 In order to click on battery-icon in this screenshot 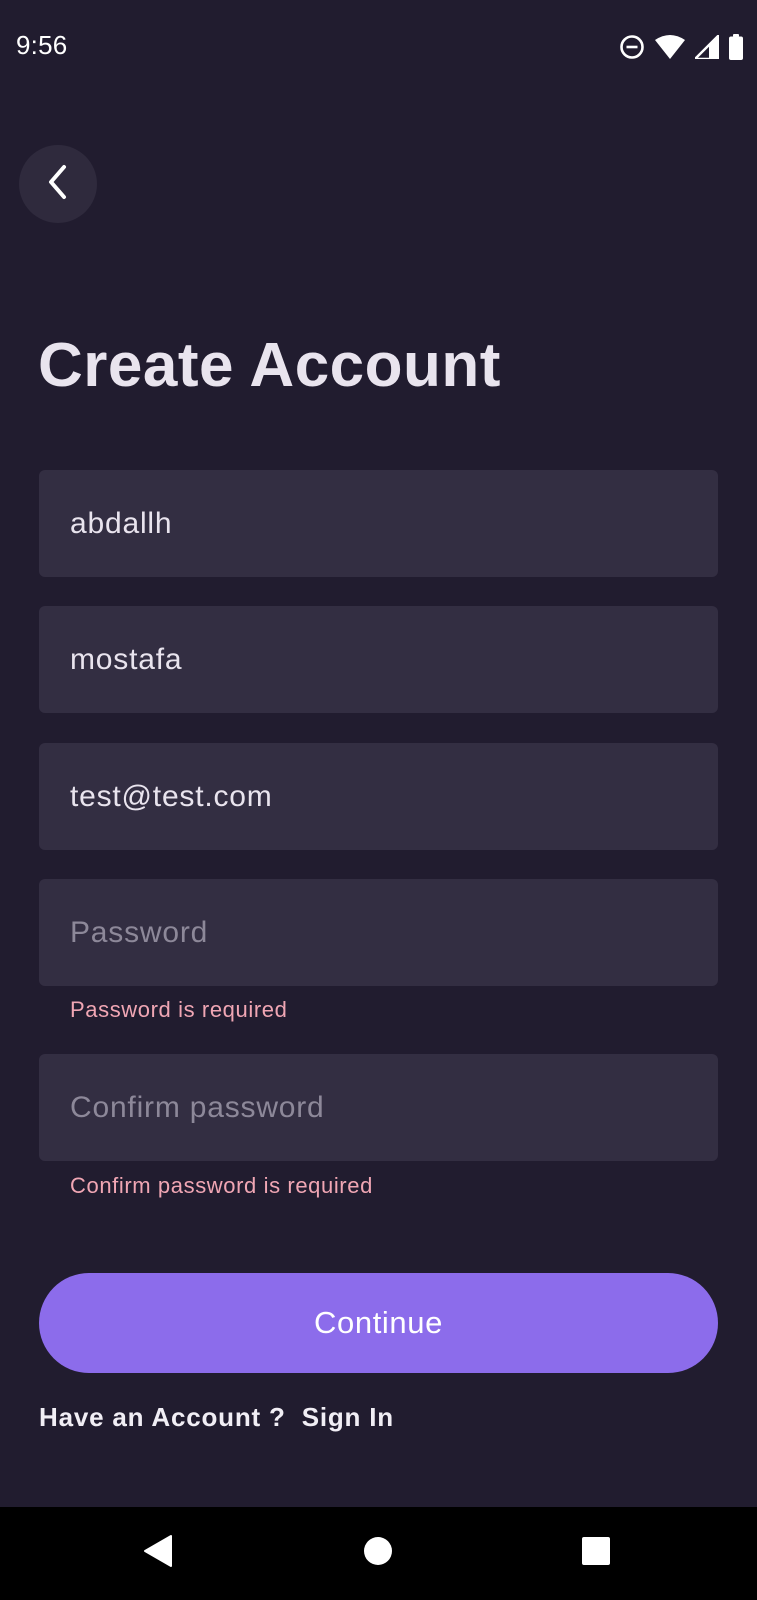, I will do `click(736, 47)`.